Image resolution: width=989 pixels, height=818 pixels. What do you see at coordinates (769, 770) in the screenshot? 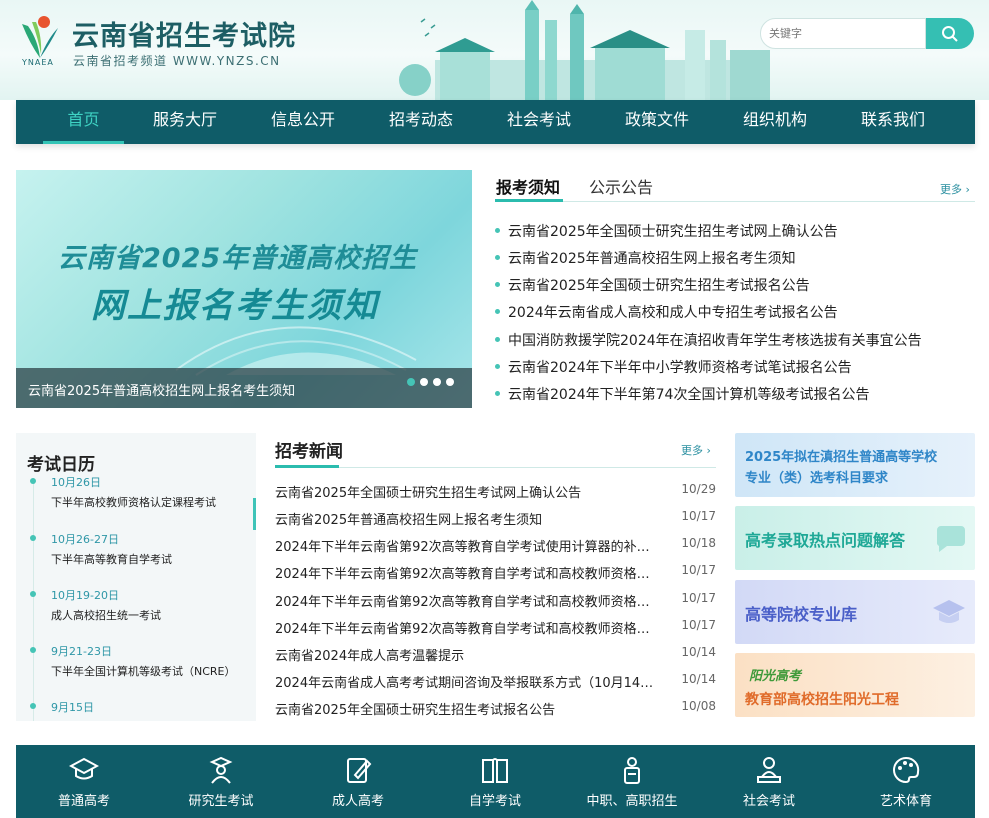
I see `test-taker-icon` at bounding box center [769, 770].